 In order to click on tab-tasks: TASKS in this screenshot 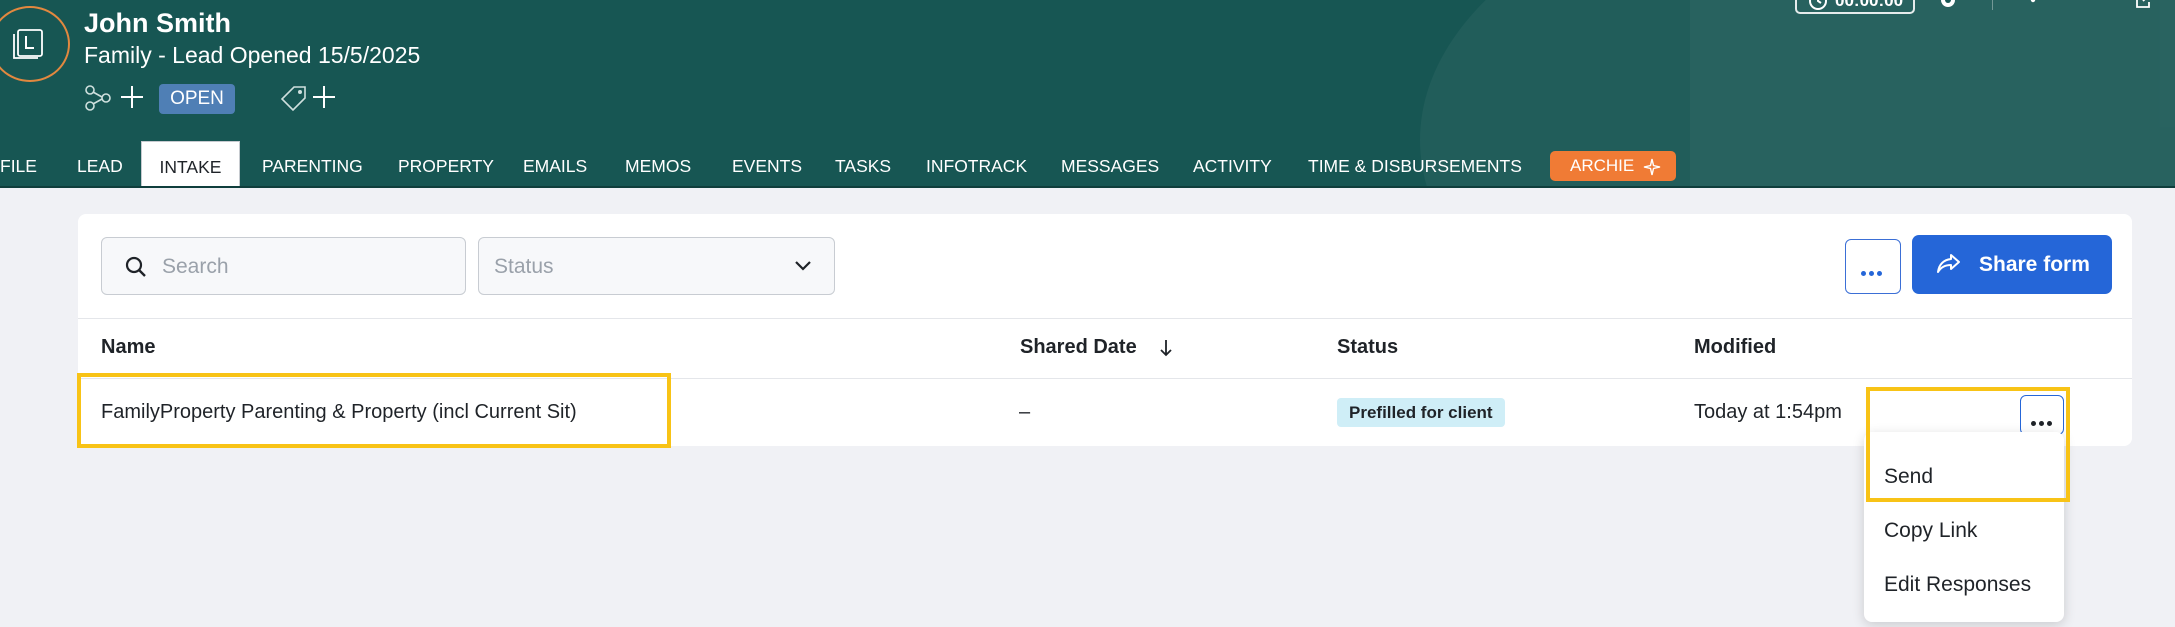, I will do `click(863, 164)`.